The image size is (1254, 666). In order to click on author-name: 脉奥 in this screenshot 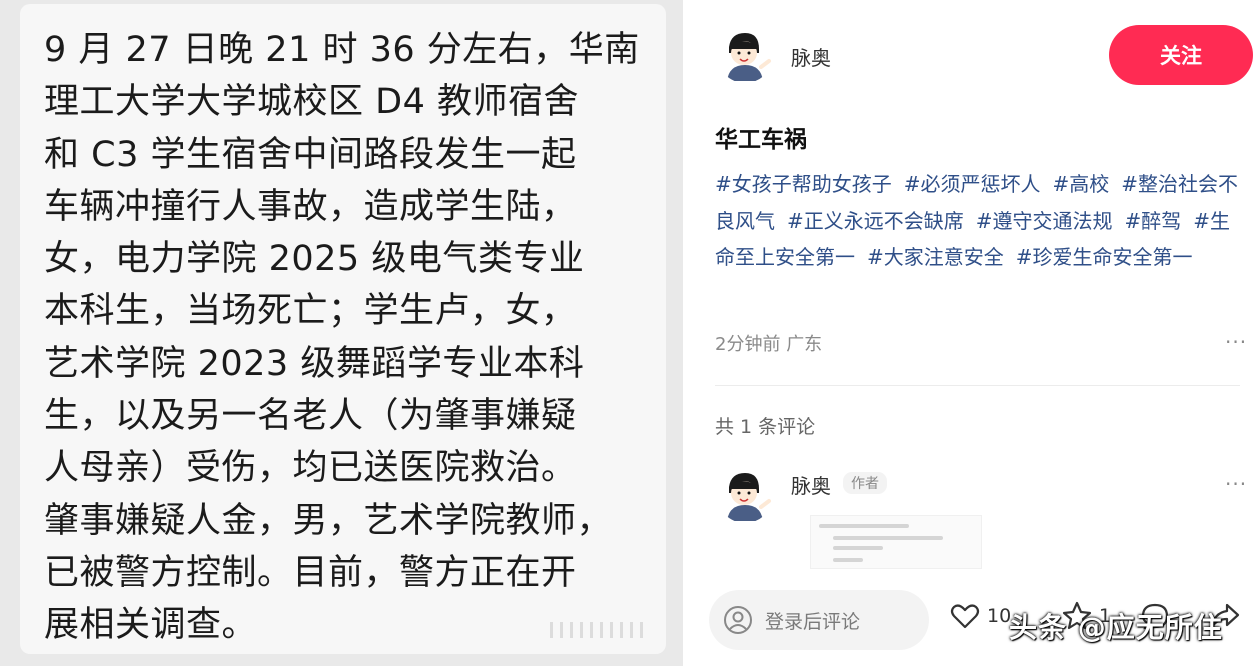, I will do `click(811, 56)`.